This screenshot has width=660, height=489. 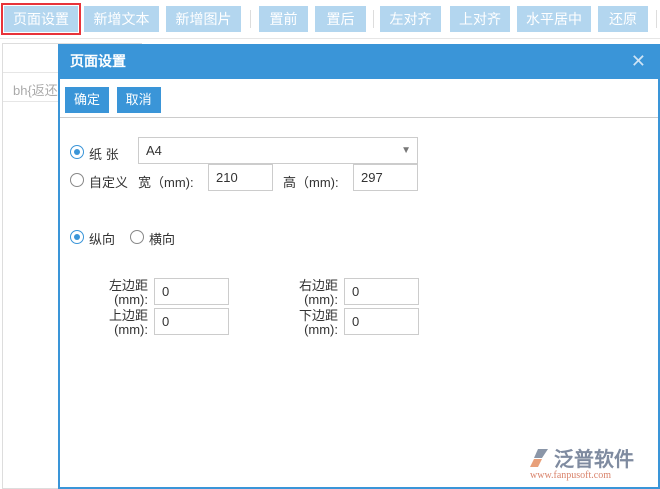 What do you see at coordinates (138, 100) in the screenshot?
I see `cancel-button: 取消` at bounding box center [138, 100].